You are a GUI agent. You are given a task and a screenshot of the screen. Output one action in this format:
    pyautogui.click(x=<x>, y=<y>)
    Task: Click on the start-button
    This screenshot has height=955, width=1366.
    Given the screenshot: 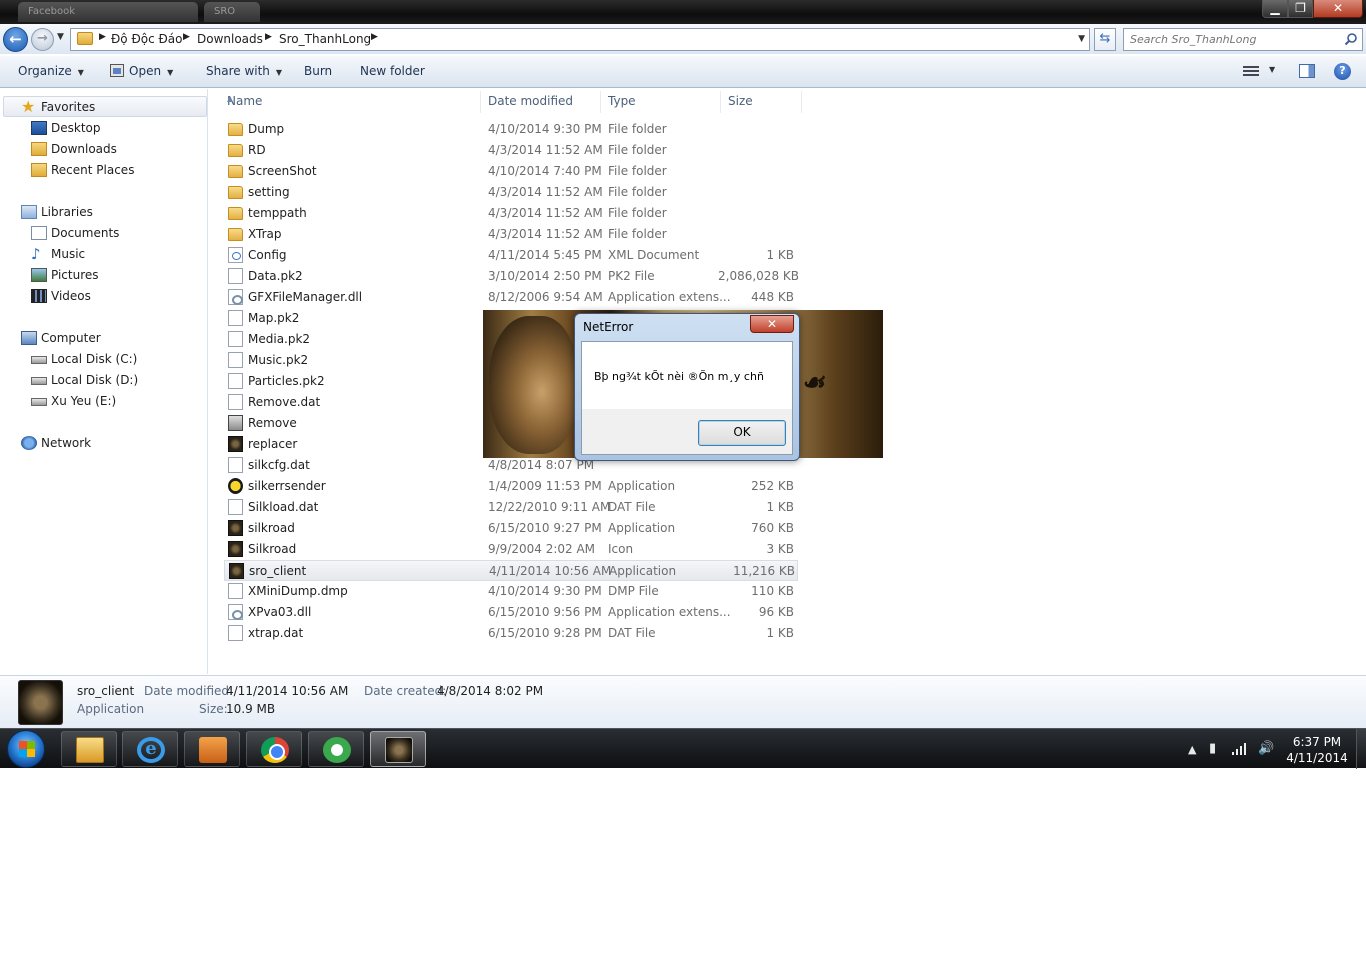 What is the action you would take?
    pyautogui.click(x=26, y=749)
    